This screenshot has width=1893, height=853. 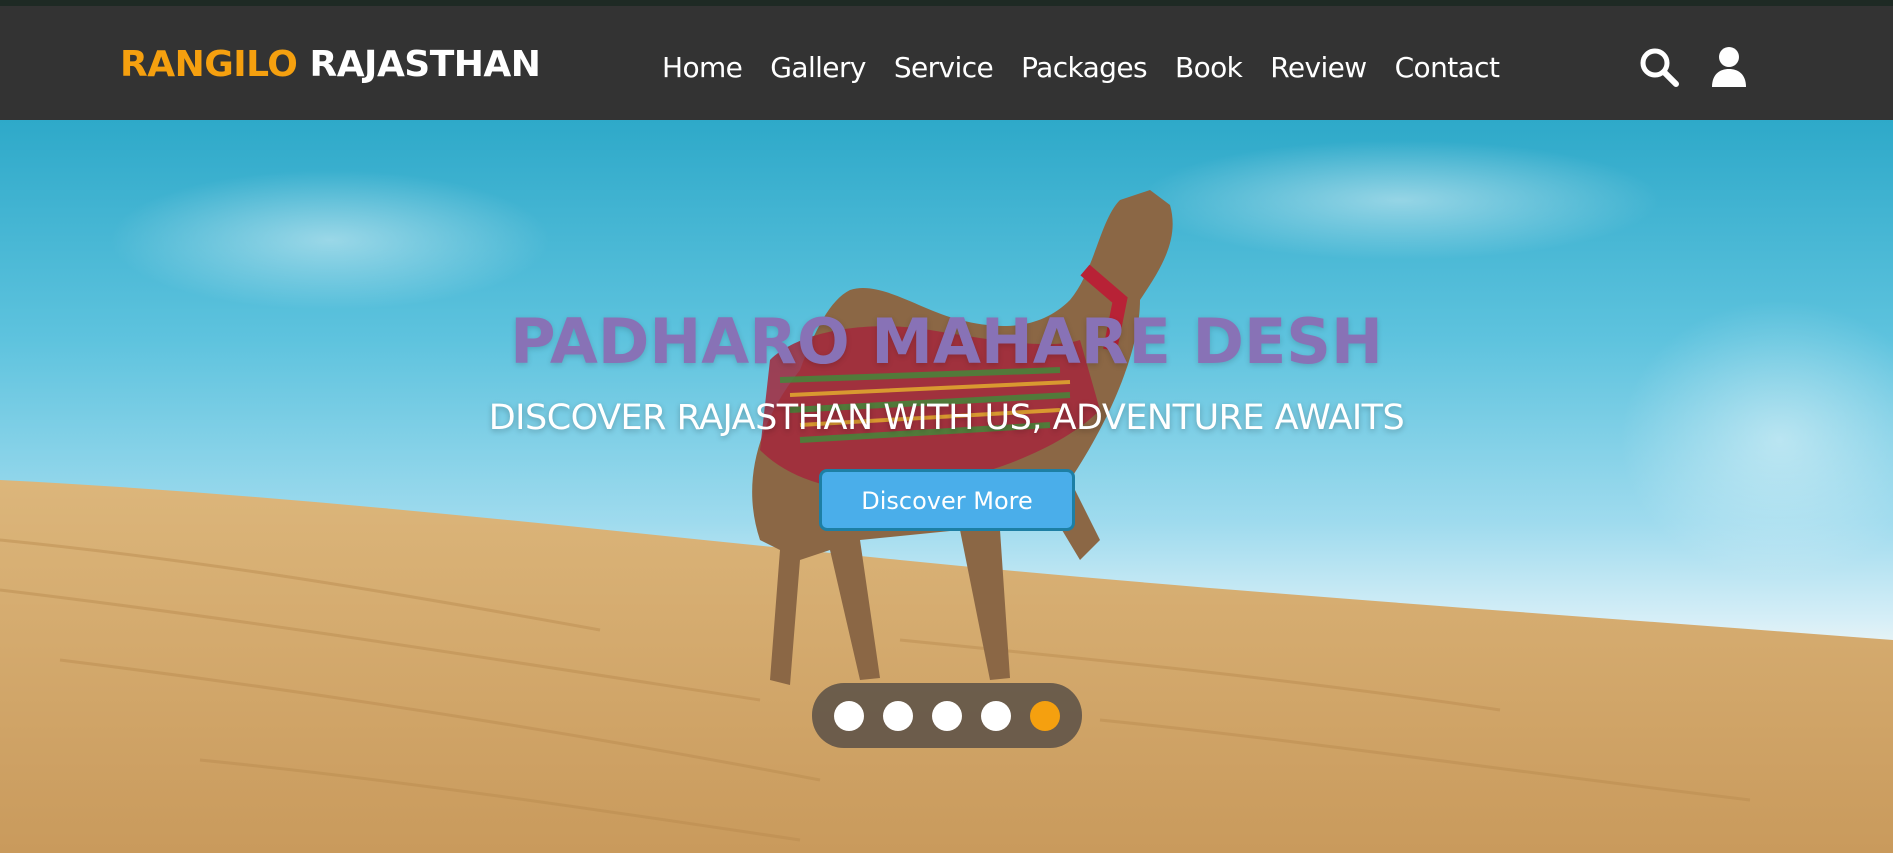 I want to click on user-icon, so click(x=1729, y=67).